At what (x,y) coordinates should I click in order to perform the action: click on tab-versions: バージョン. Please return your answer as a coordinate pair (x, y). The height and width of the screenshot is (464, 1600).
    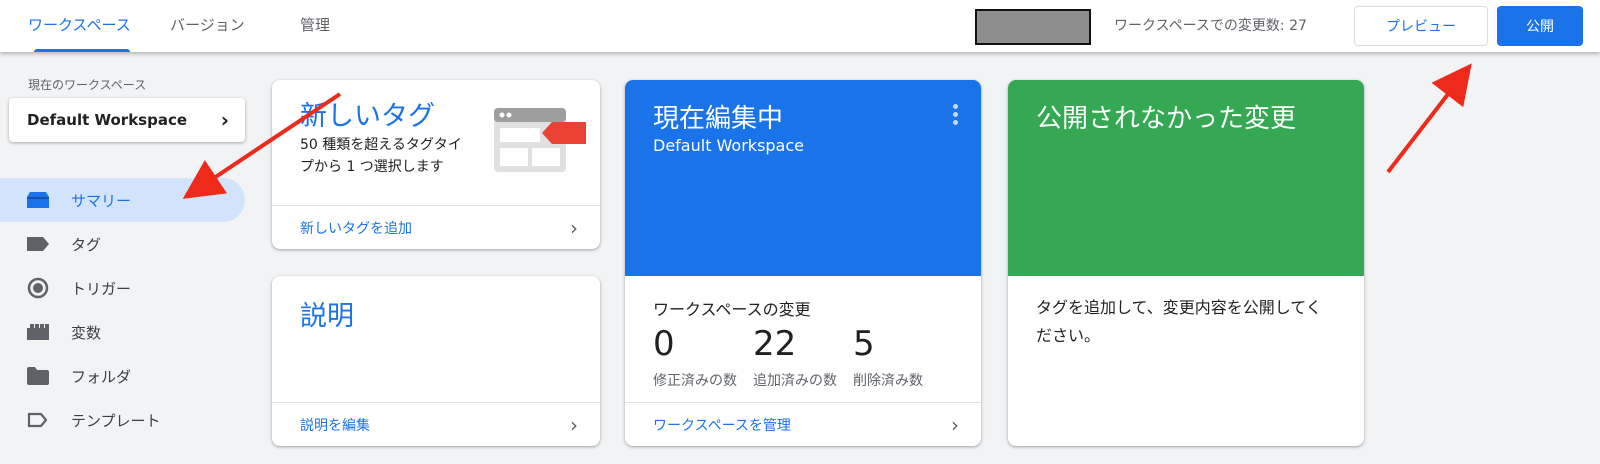
    Looking at the image, I should click on (207, 26).